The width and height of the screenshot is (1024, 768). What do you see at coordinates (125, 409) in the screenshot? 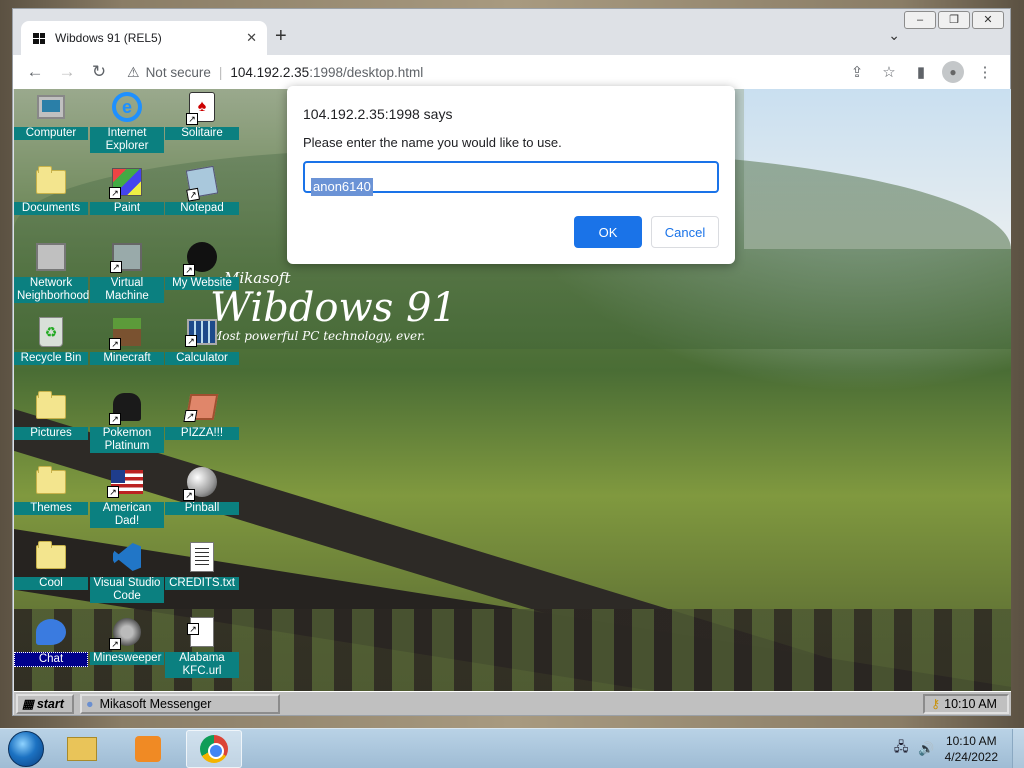
I see `pokemon-icon` at bounding box center [125, 409].